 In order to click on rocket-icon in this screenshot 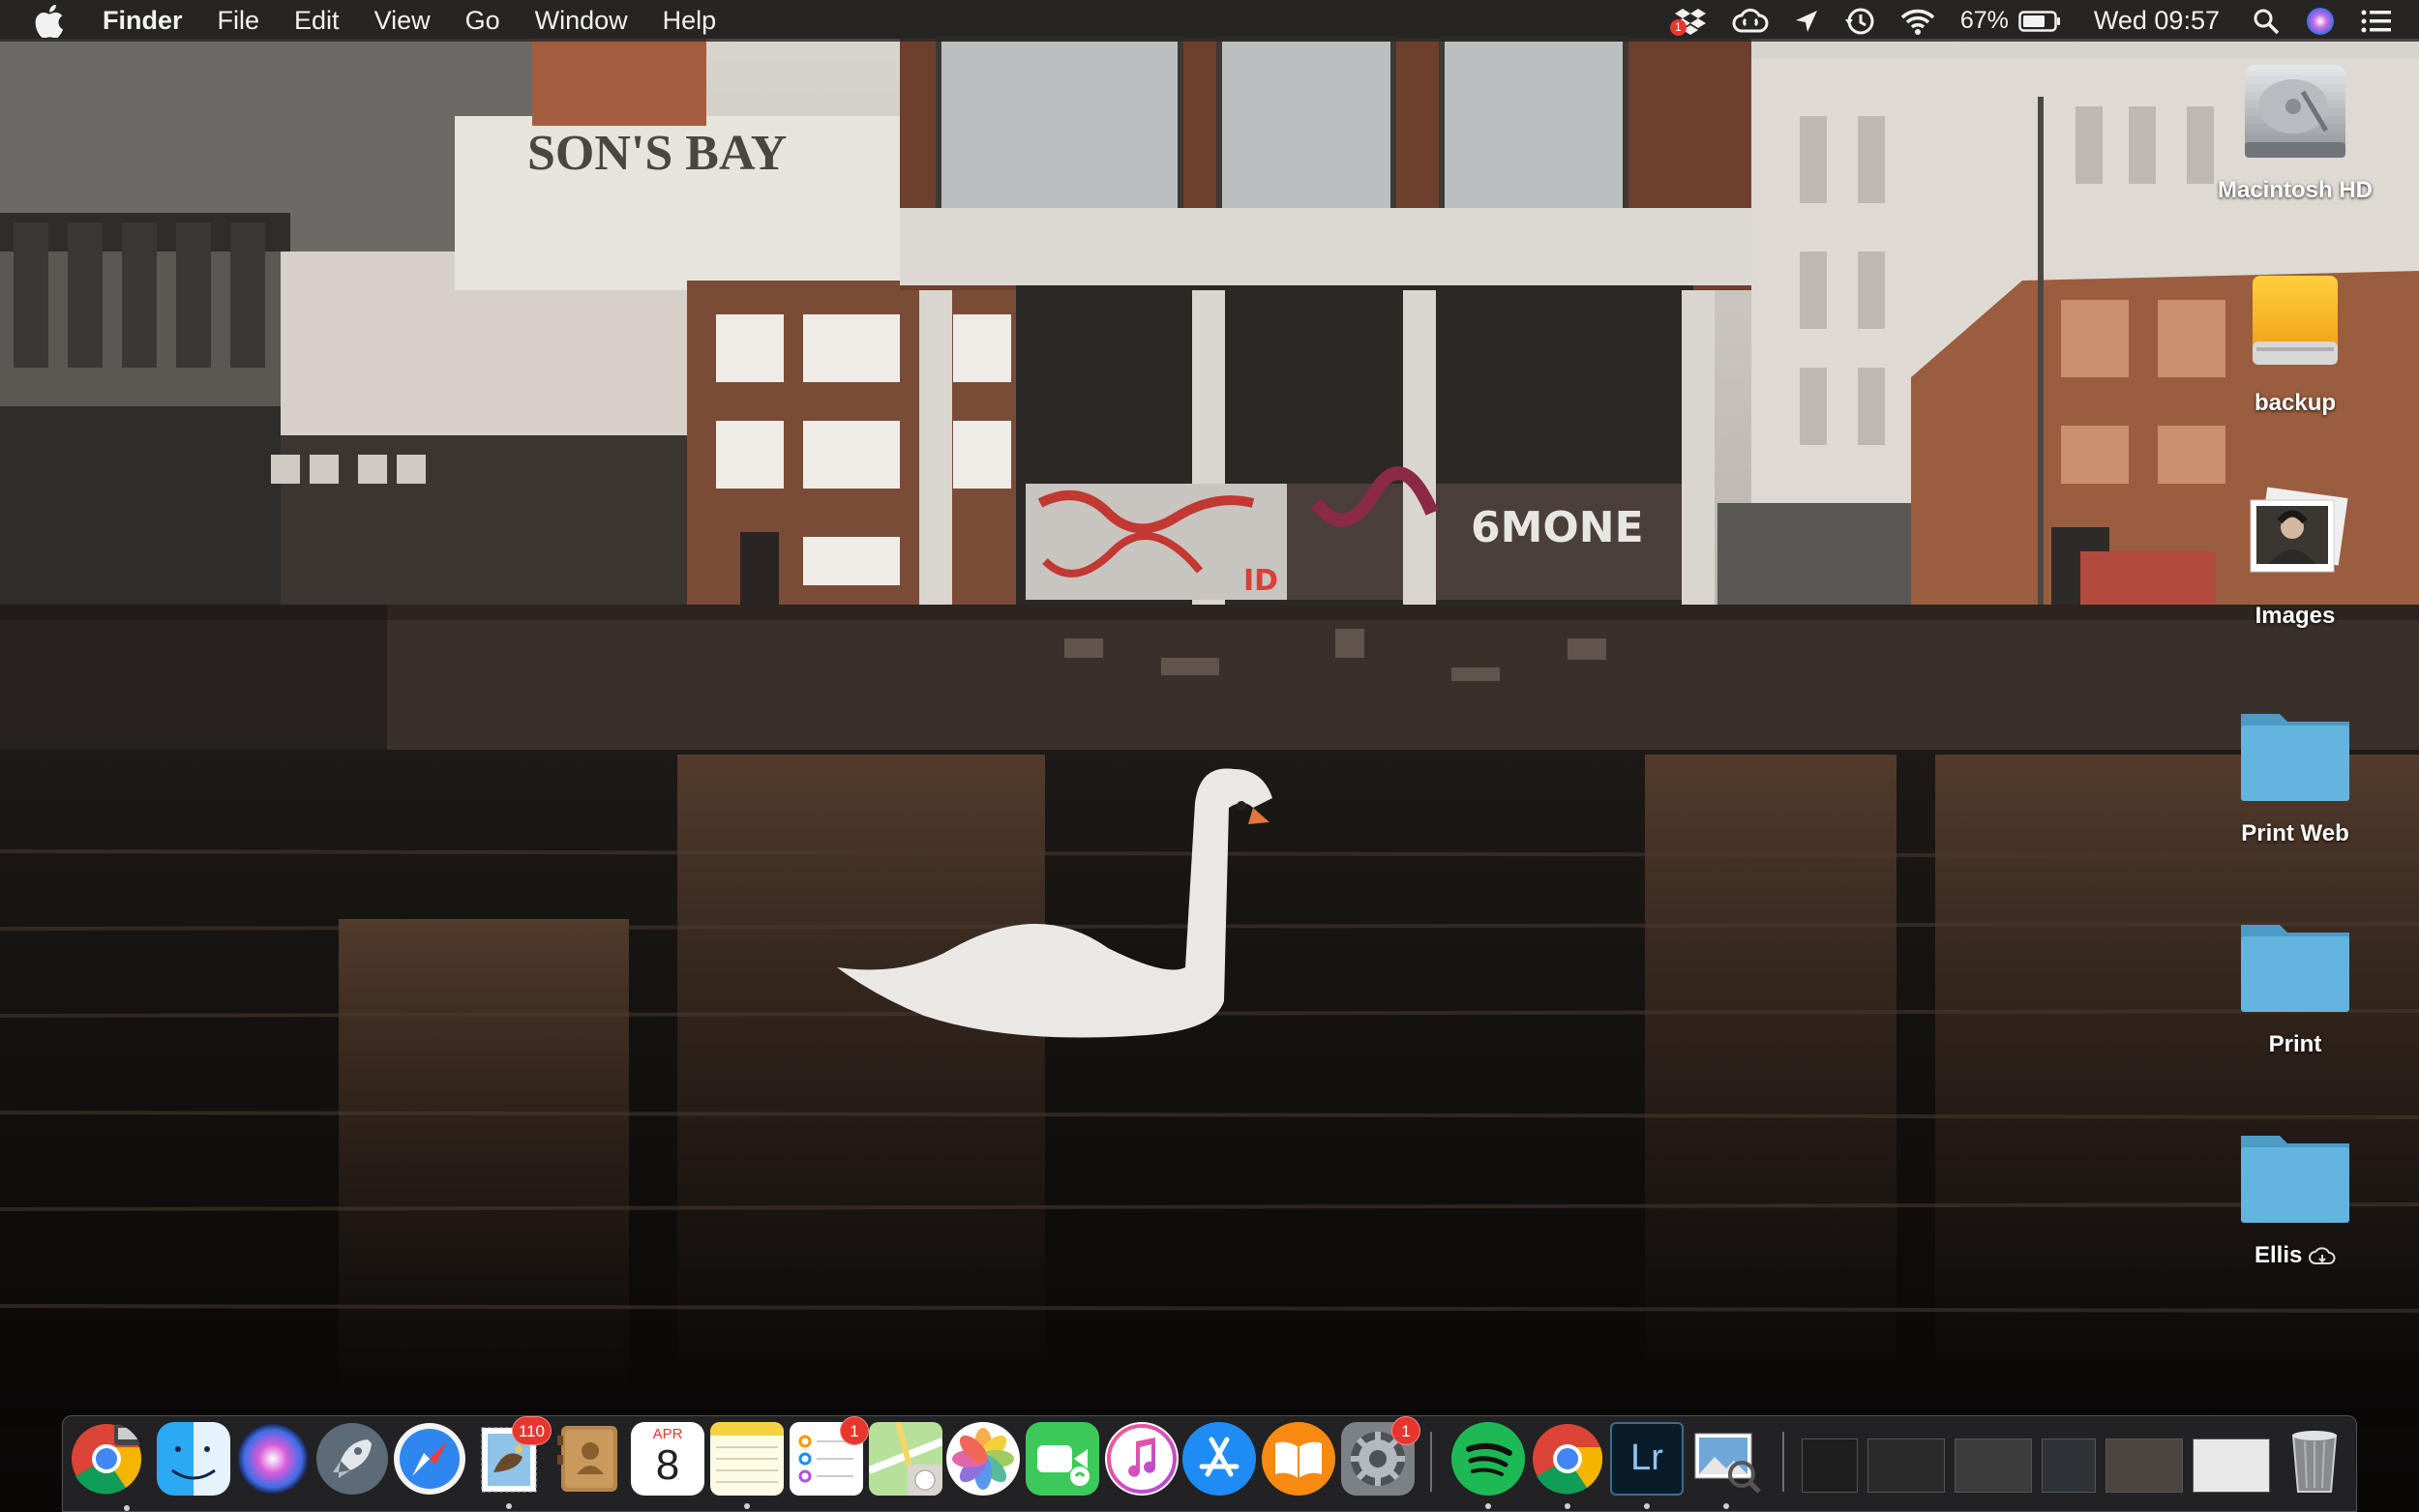, I will do `click(352, 1459)`.